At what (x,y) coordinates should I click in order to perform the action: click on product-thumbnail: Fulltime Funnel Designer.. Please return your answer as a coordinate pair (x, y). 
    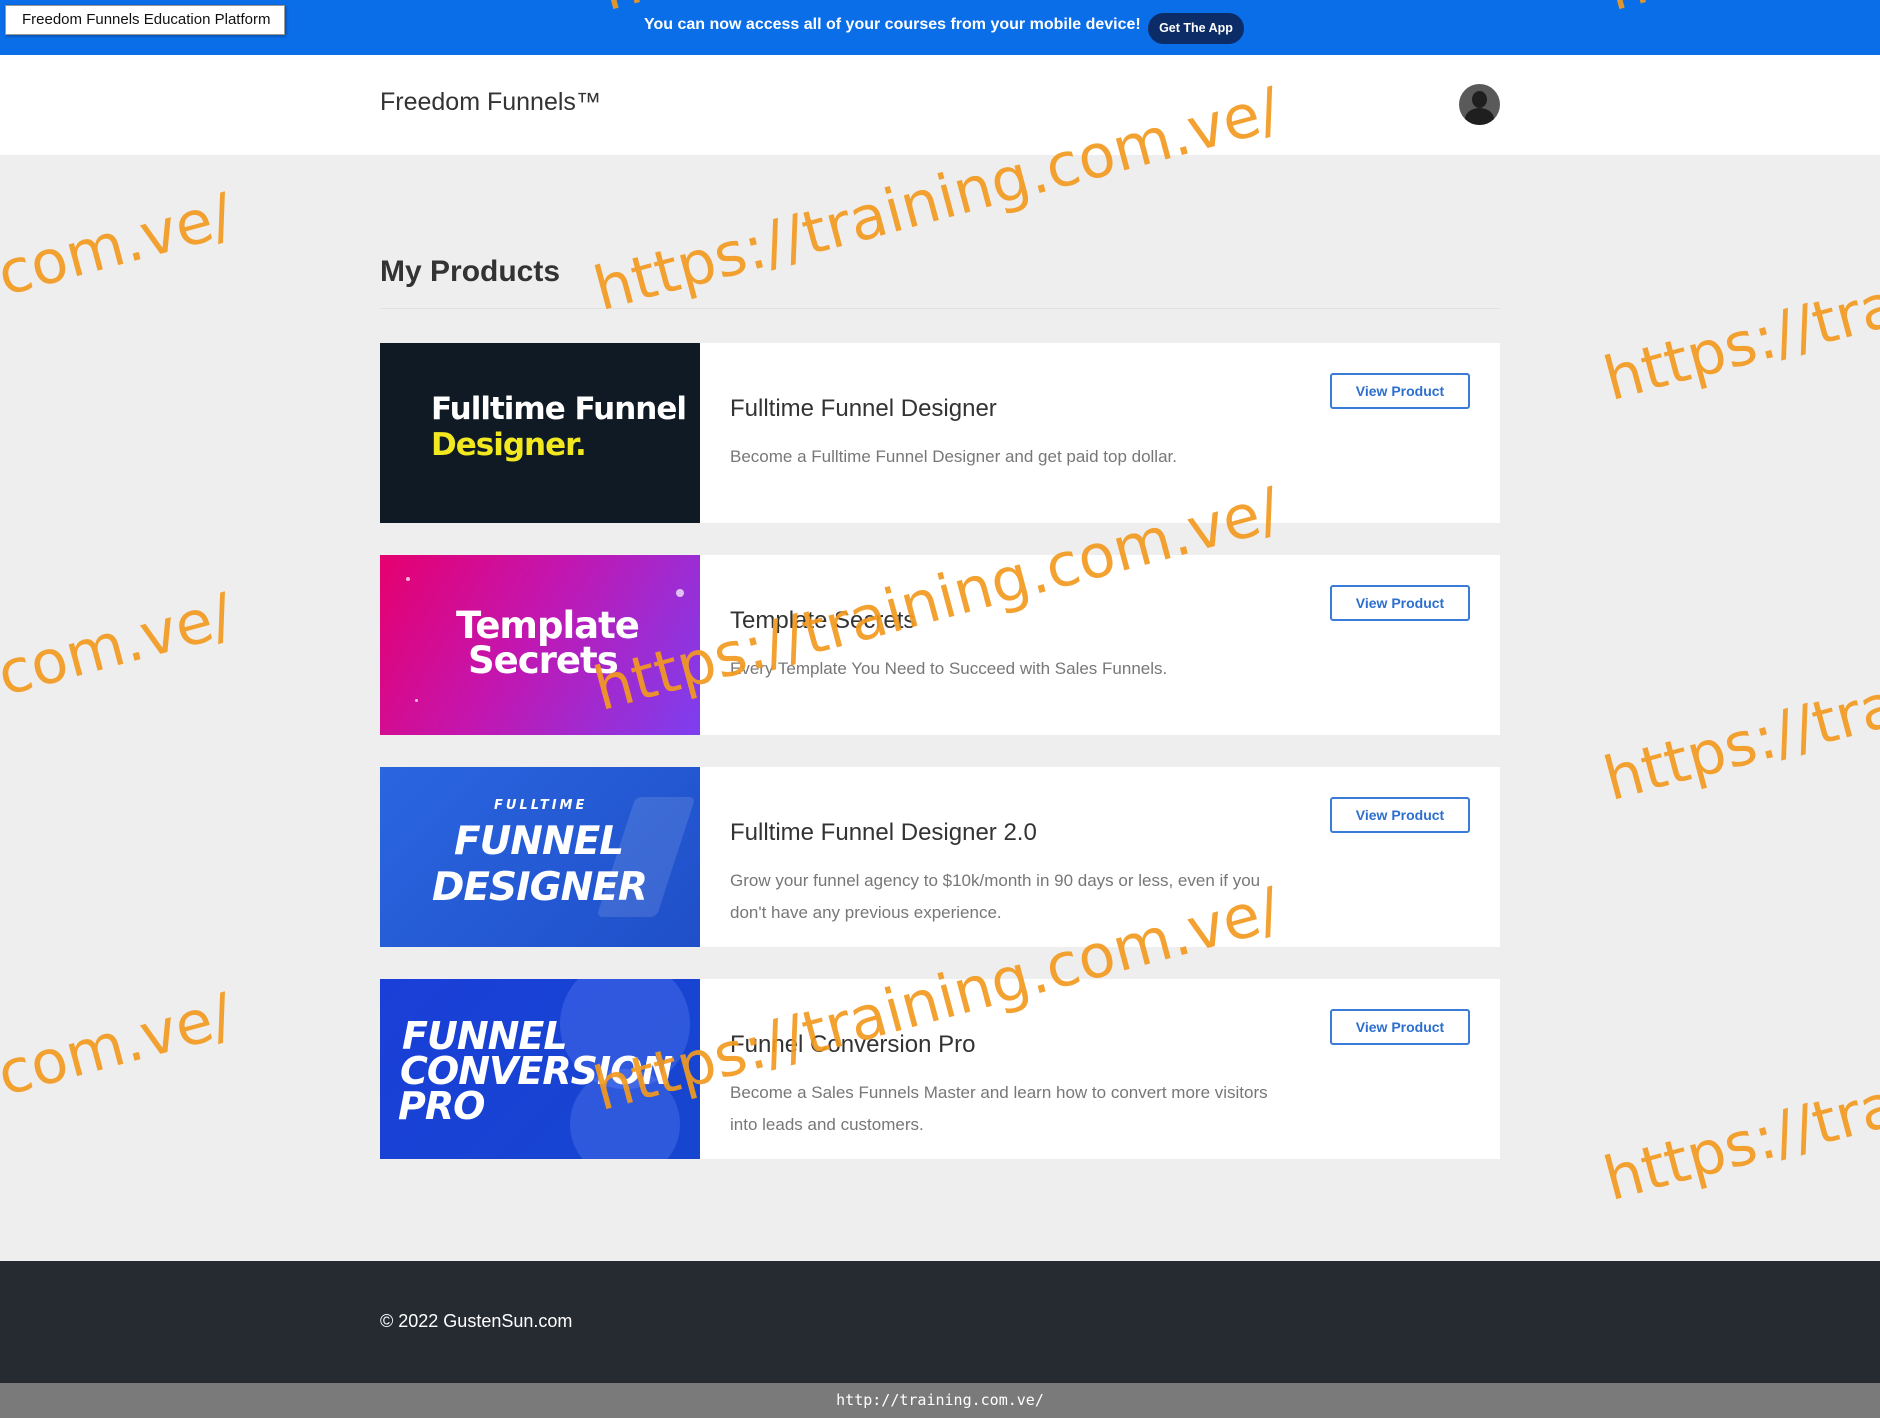
    Looking at the image, I should click on (540, 433).